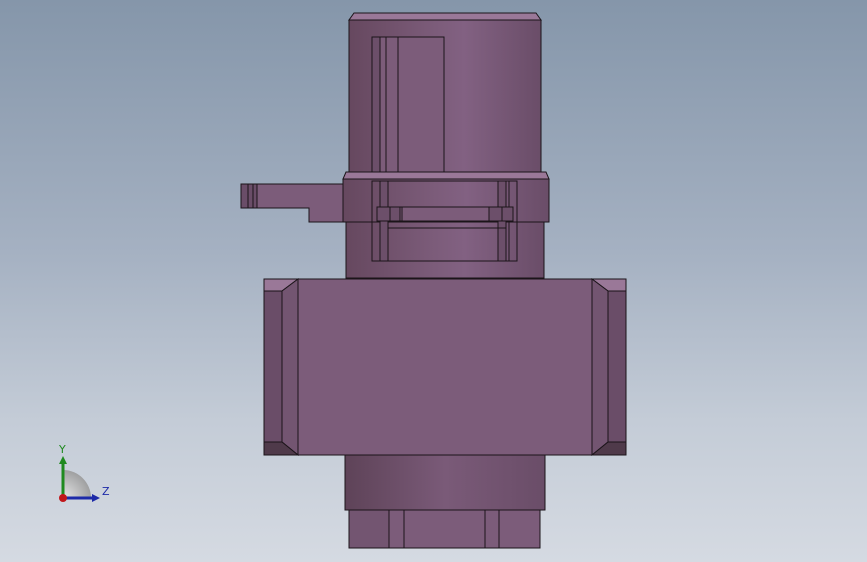 The image size is (867, 562). I want to click on lower-cylinder, so click(445, 482).